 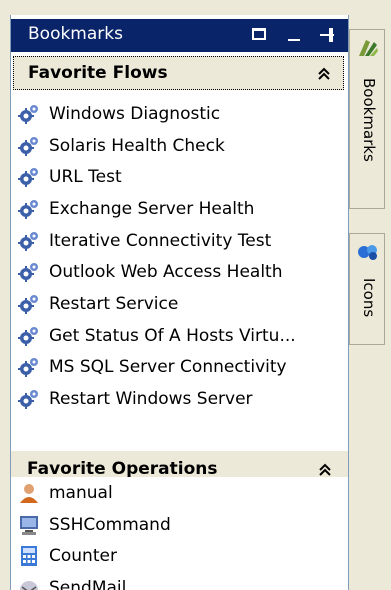 I want to click on flow-list-item: MS SQL Server Connectivity, so click(x=179, y=368).